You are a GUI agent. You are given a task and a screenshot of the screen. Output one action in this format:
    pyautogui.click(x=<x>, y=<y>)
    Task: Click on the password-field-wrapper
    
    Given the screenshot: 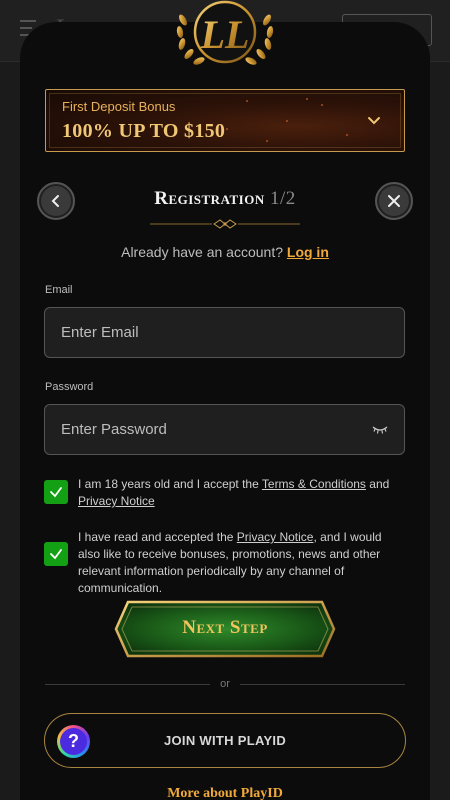 What is the action you would take?
    pyautogui.click(x=224, y=429)
    